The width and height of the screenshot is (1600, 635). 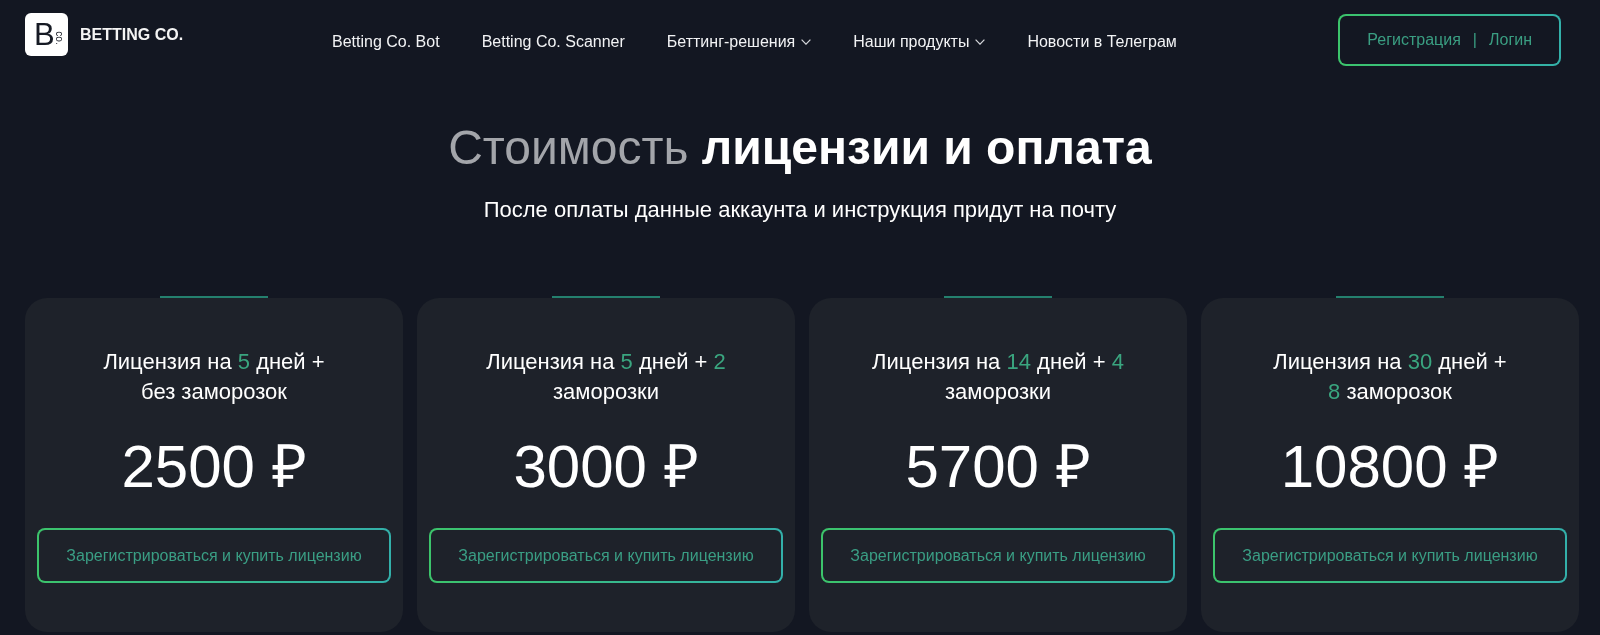 What do you see at coordinates (553, 42) in the screenshot?
I see `nav-link: Betting Co. Scanner` at bounding box center [553, 42].